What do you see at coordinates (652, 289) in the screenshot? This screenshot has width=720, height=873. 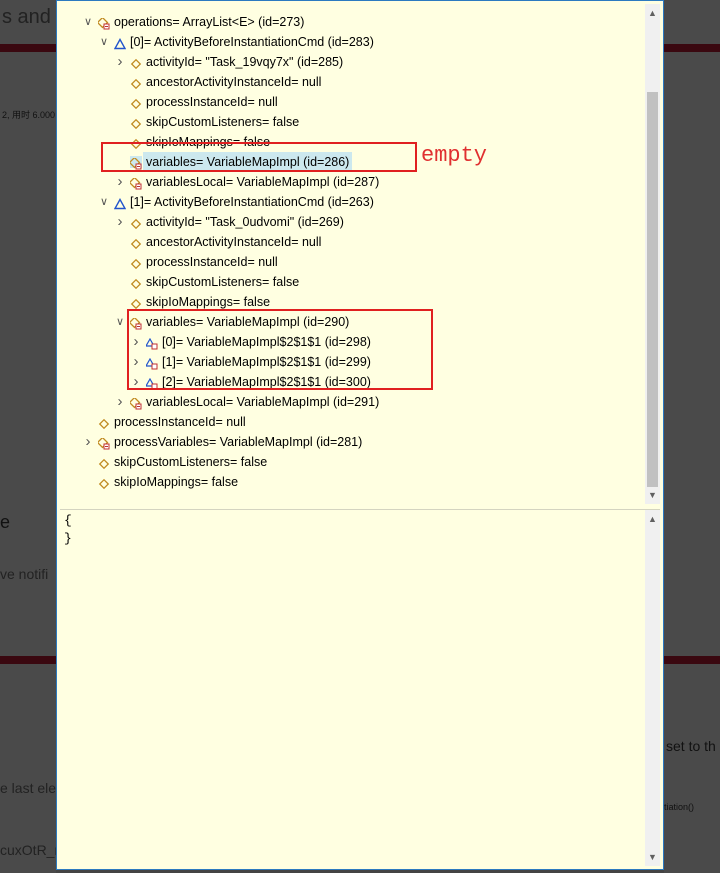 I see `scroll-thumb` at bounding box center [652, 289].